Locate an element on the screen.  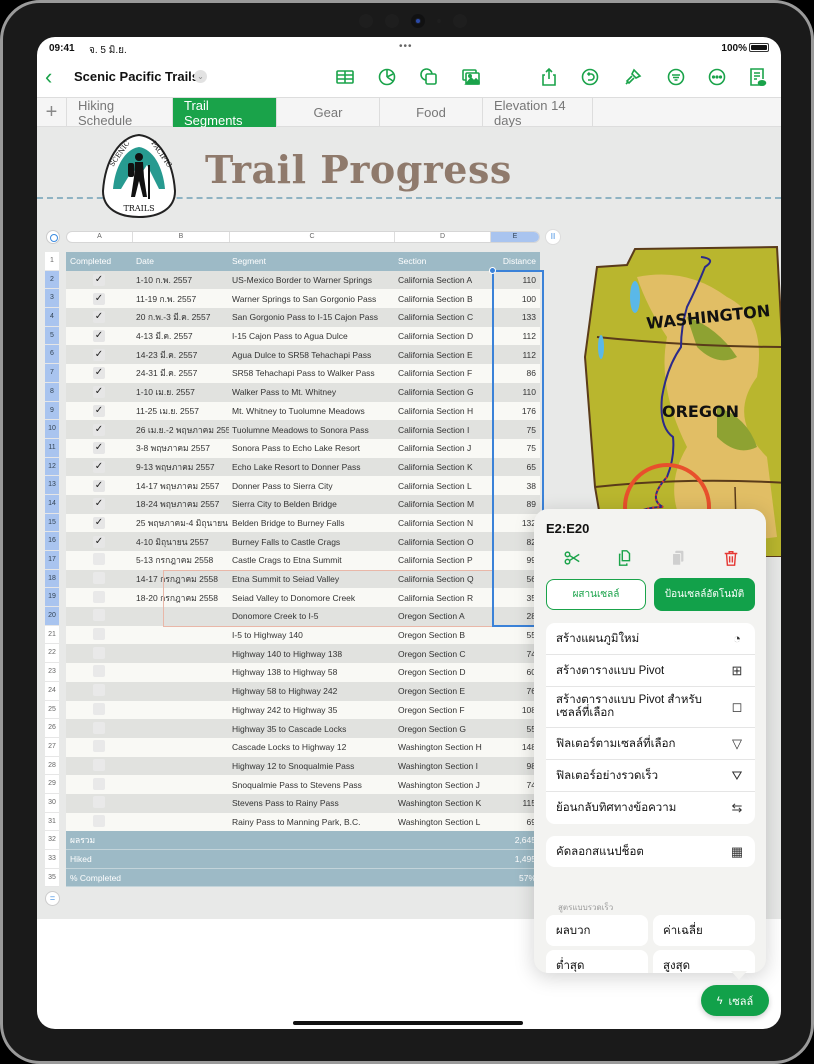
footer-value: 2,645 is located at coordinates (515, 840).